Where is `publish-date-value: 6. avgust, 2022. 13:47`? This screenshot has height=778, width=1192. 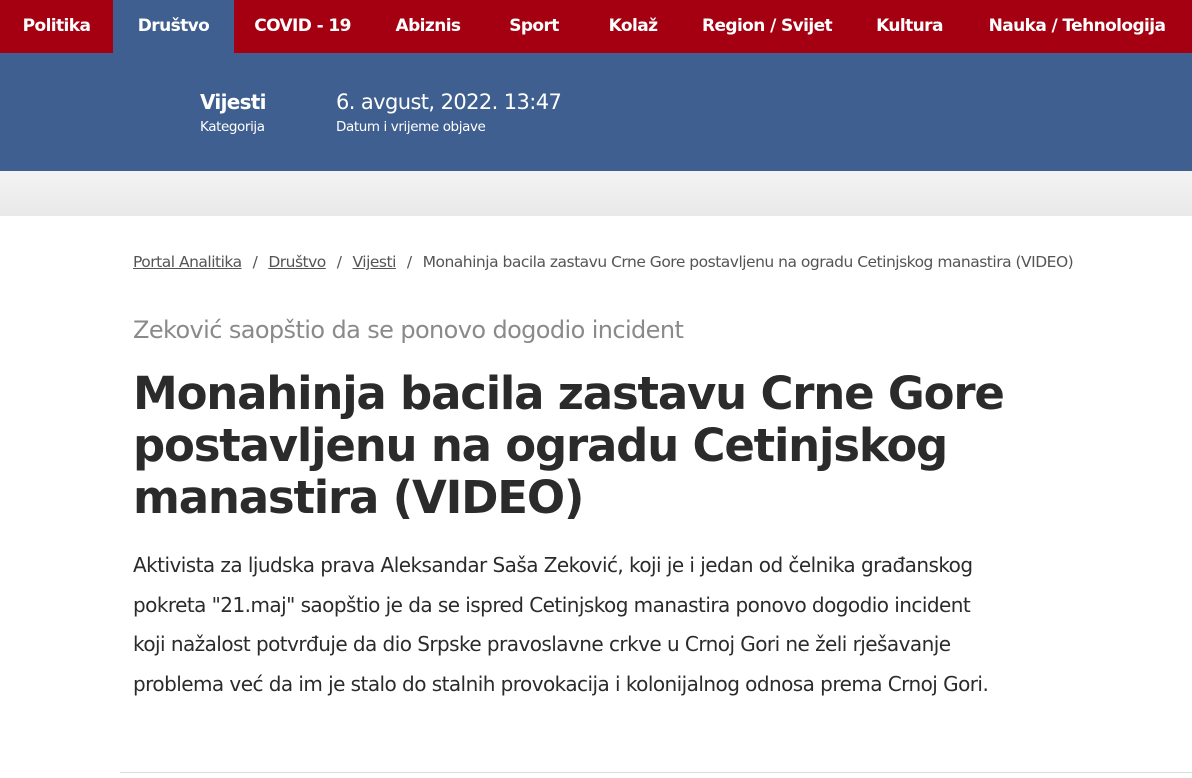 publish-date-value: 6. avgust, 2022. 13:47 is located at coordinates (449, 102).